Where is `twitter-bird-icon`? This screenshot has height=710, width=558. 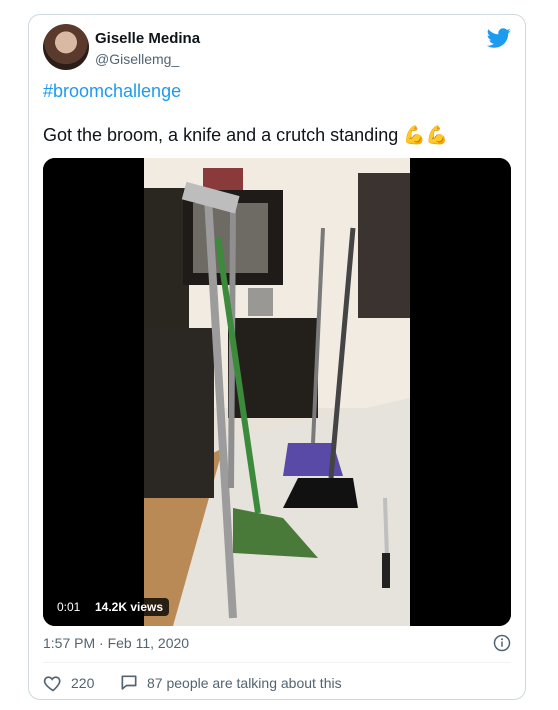 twitter-bird-icon is located at coordinates (499, 38).